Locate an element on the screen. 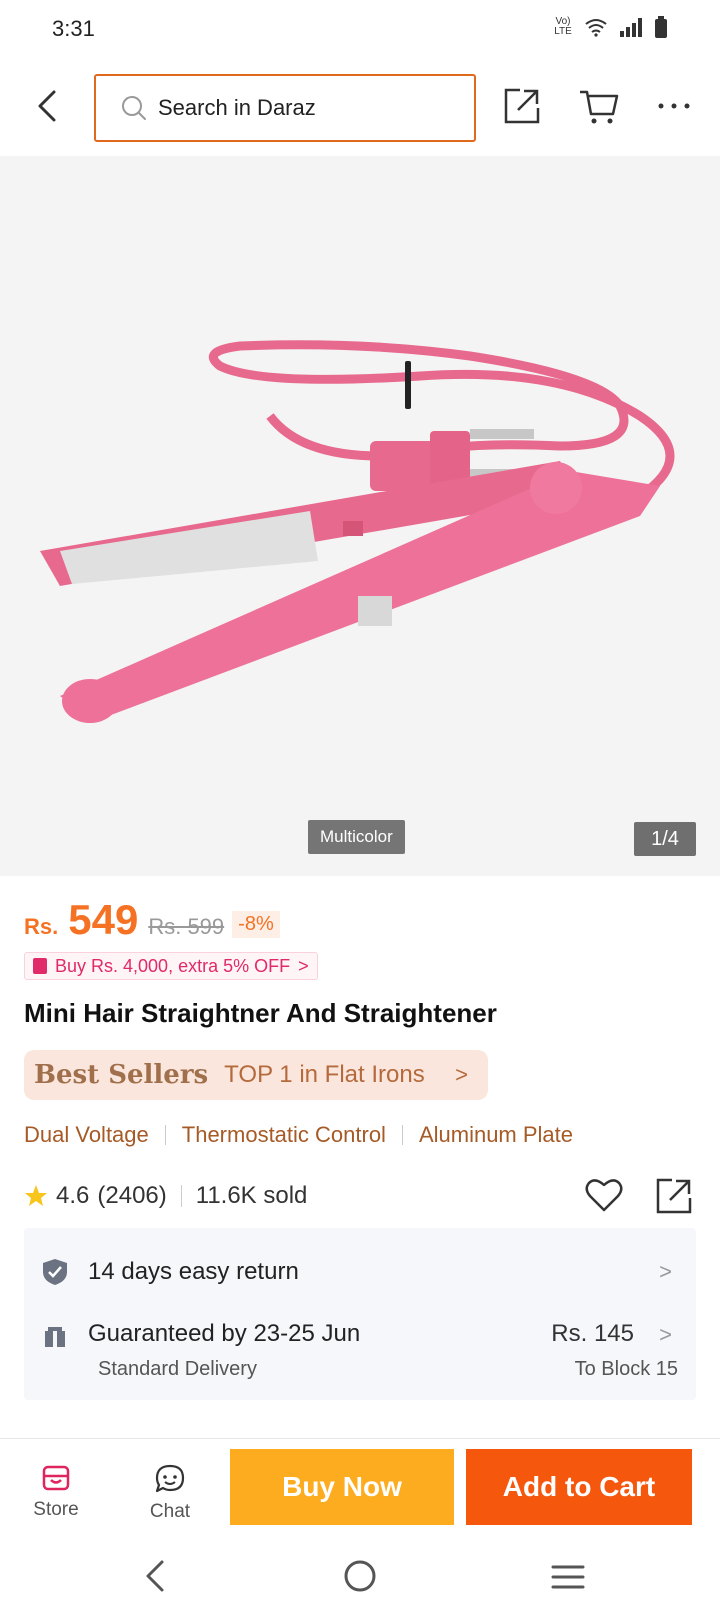  feature-tag: Dual Voltage is located at coordinates (86, 1134).